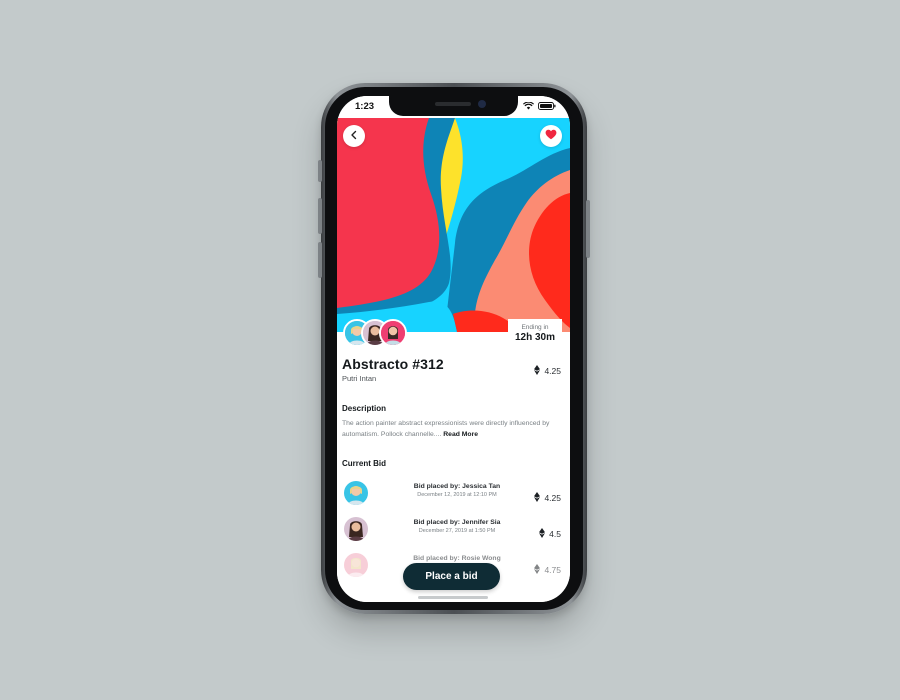 The height and width of the screenshot is (700, 900). Describe the element at coordinates (555, 534) in the screenshot. I see `bid-price-value: 4.5` at that location.